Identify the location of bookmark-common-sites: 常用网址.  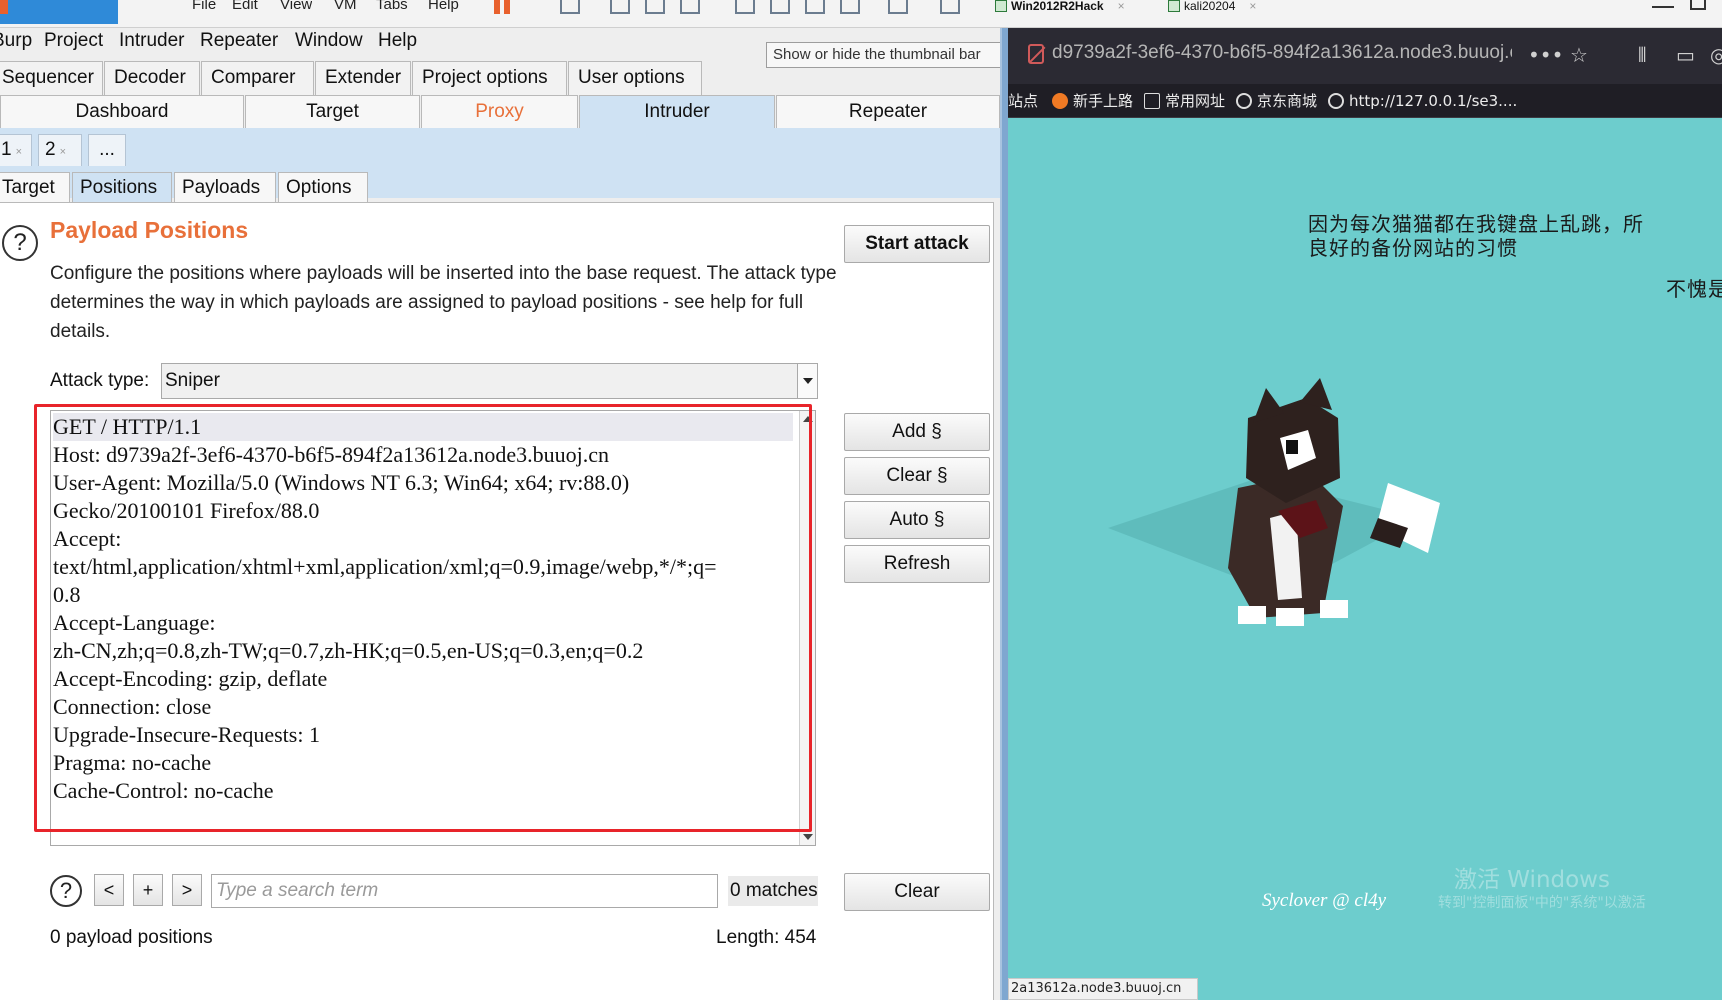
(1184, 101).